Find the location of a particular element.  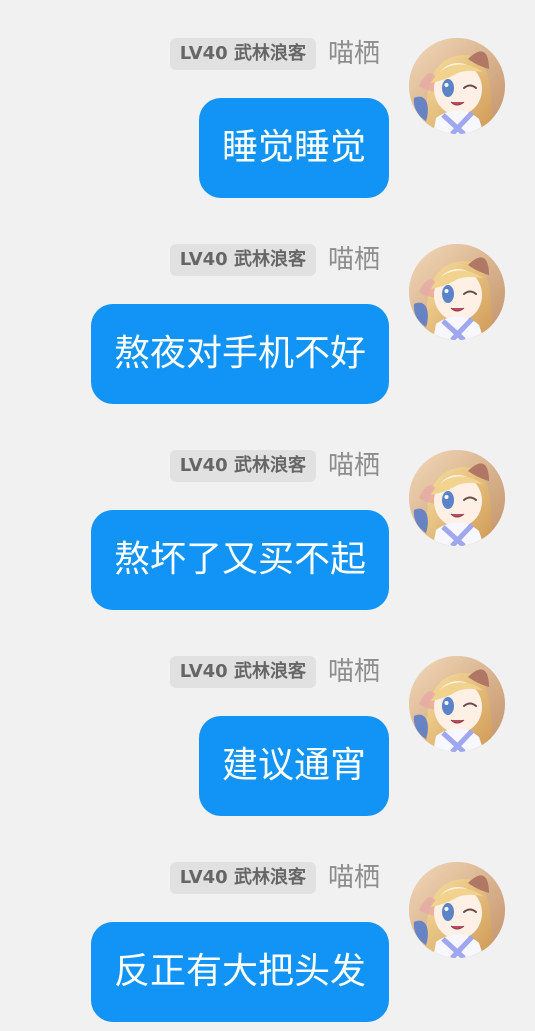

message-bubble: 熬夜对手机不好 is located at coordinates (239, 354).